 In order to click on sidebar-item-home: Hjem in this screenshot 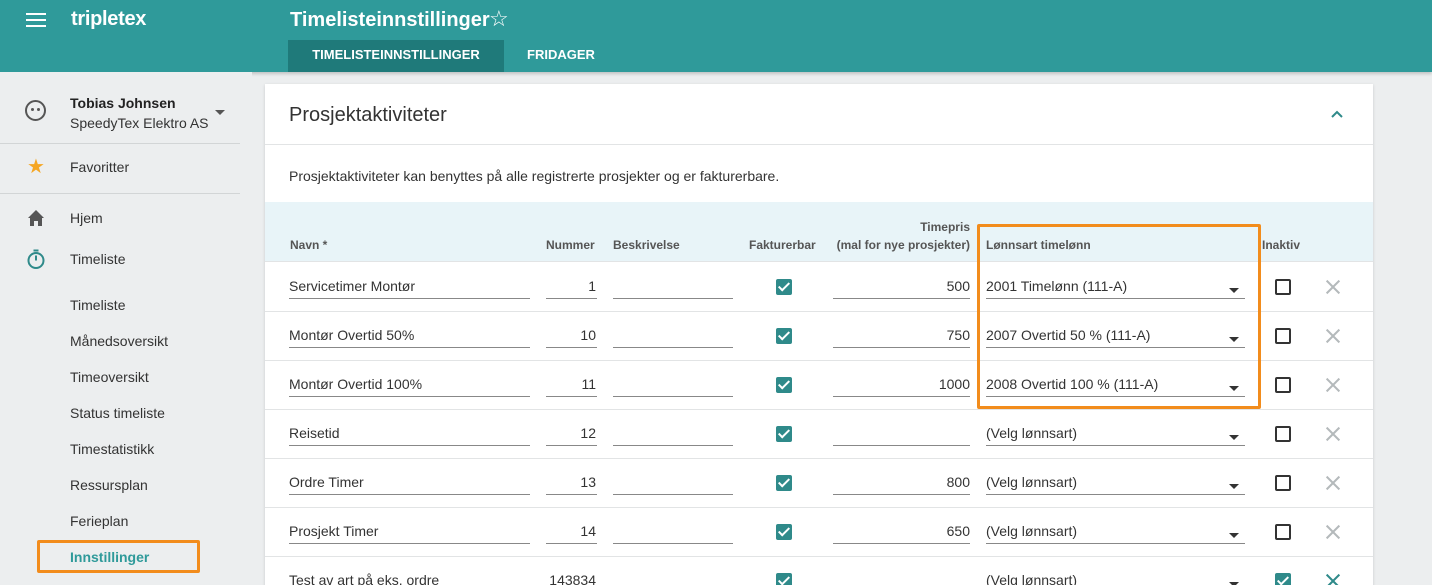, I will do `click(120, 218)`.